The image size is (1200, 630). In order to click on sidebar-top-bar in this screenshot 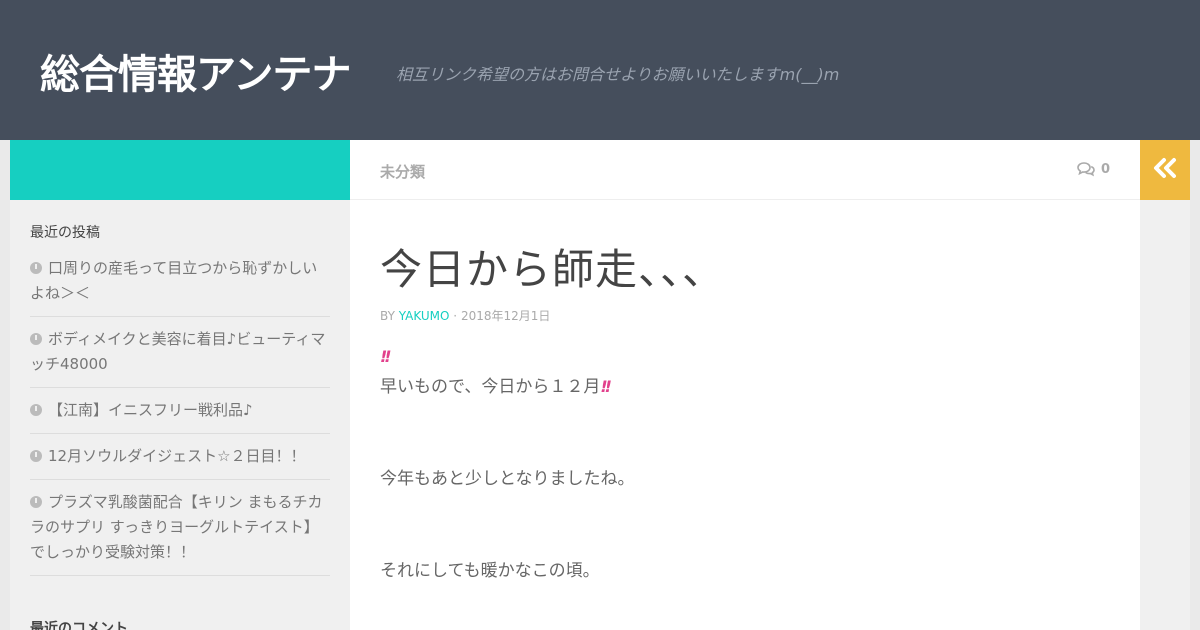, I will do `click(180, 170)`.